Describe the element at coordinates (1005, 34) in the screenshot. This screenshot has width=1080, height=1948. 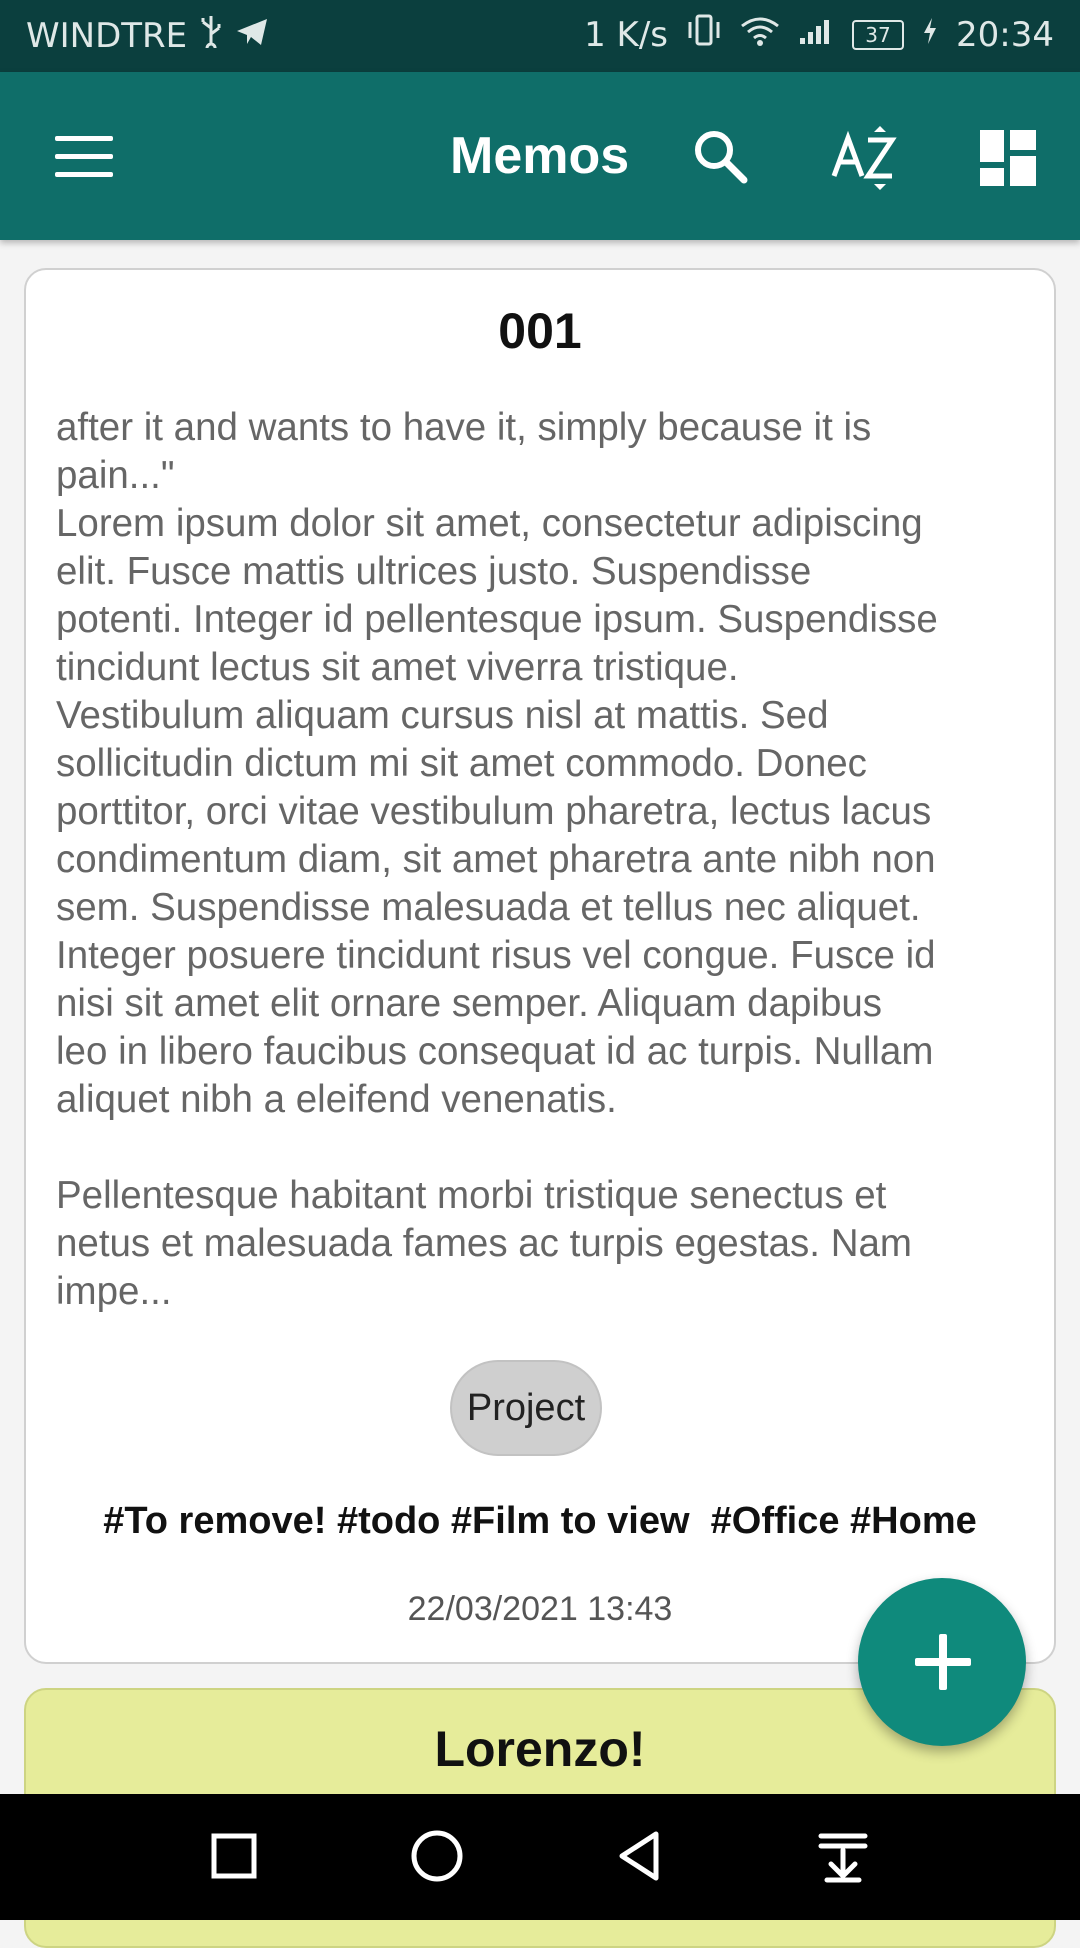
I see `clock: 20:34` at that location.